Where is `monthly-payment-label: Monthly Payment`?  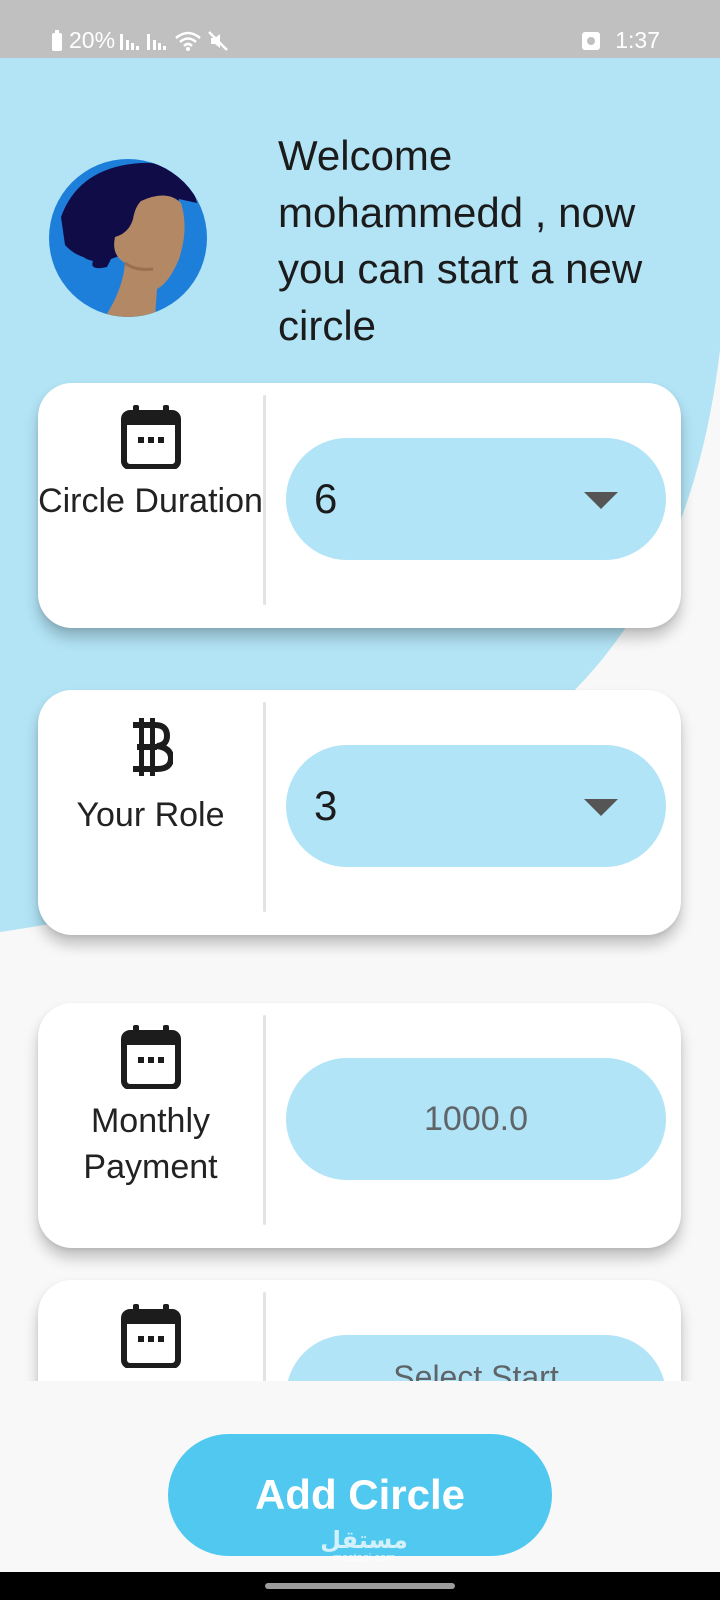
monthly-payment-label: Monthly Payment is located at coordinates (150, 1144).